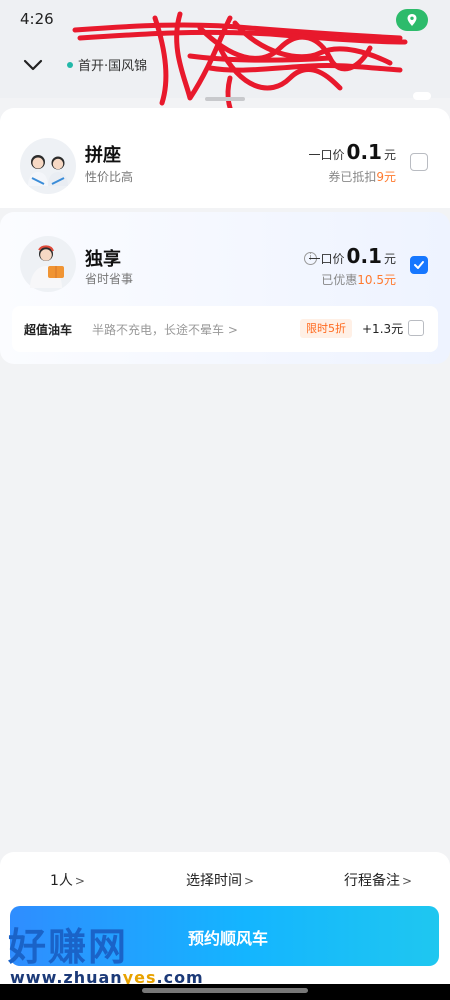 This screenshot has width=450, height=1000. What do you see at coordinates (416, 328) in the screenshot?
I see `addon-checkbox` at bounding box center [416, 328].